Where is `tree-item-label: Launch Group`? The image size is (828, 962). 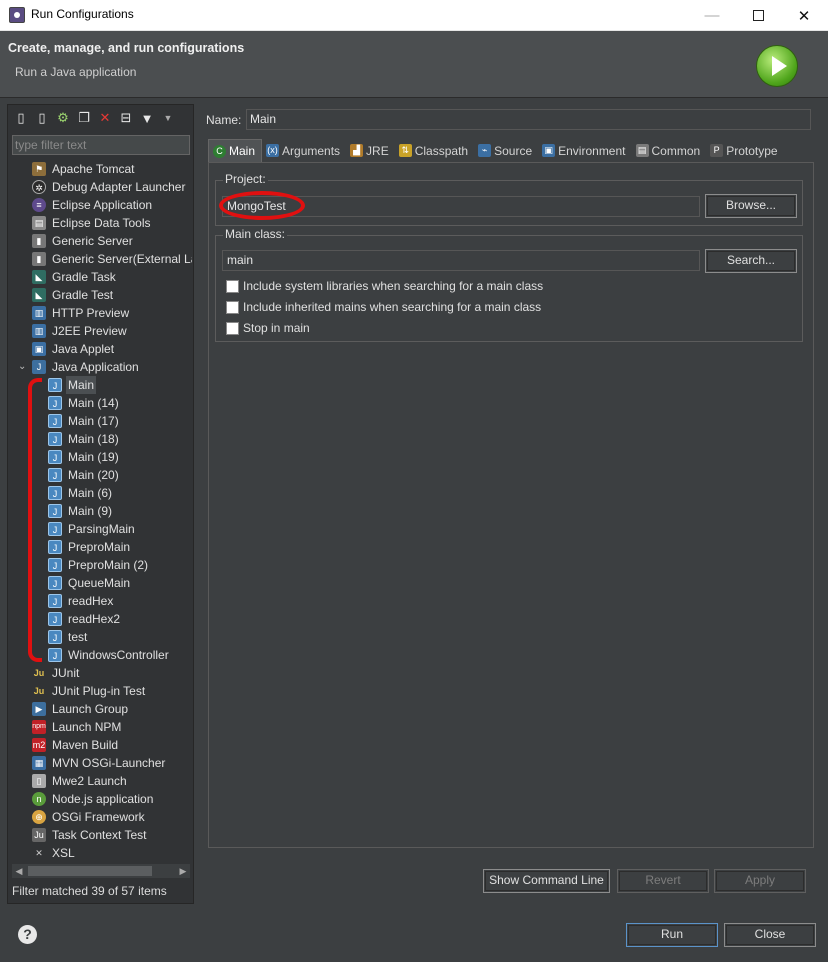
tree-item-label: Launch Group is located at coordinates (90, 709).